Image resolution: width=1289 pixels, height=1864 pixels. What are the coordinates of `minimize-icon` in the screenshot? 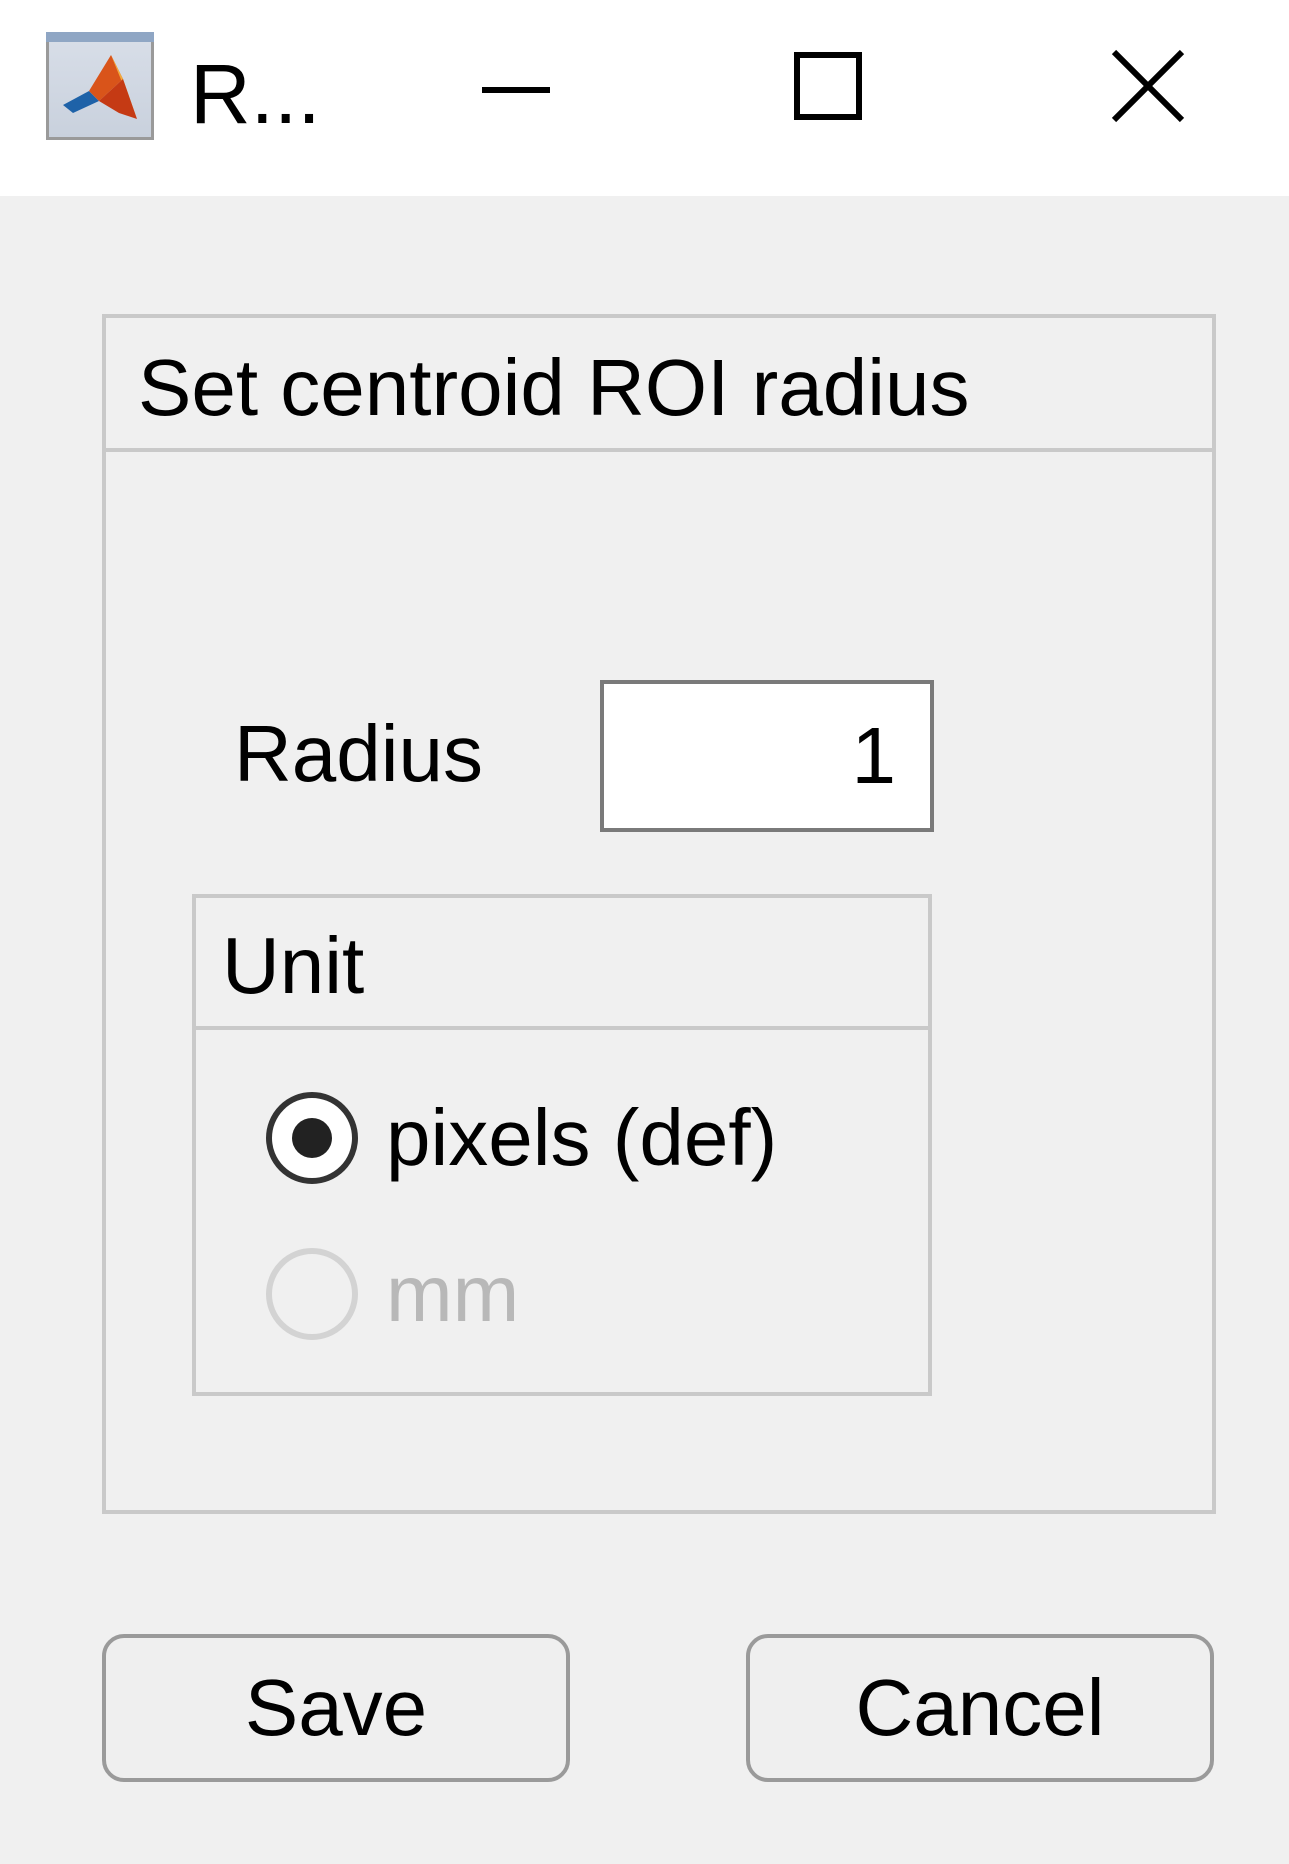 It's located at (516, 90).